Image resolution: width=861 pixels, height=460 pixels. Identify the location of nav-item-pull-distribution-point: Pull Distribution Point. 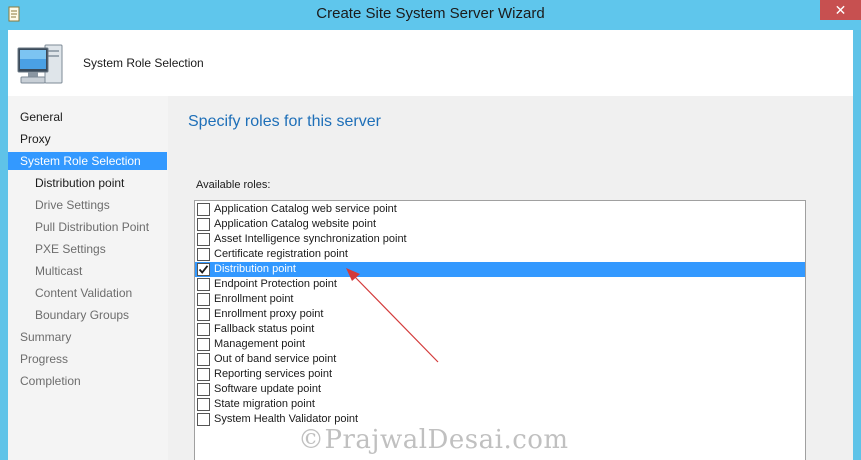
(87, 227).